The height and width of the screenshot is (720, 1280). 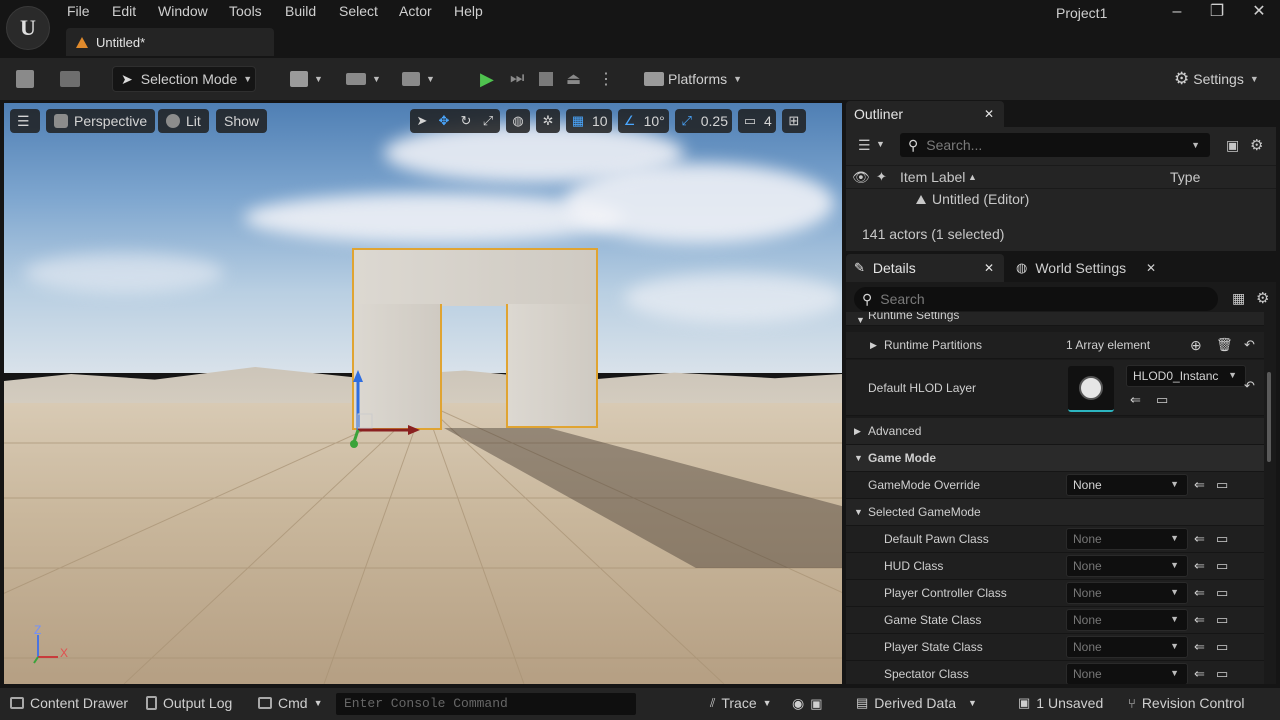 I want to click on menu-window: Window, so click(x=183, y=11).